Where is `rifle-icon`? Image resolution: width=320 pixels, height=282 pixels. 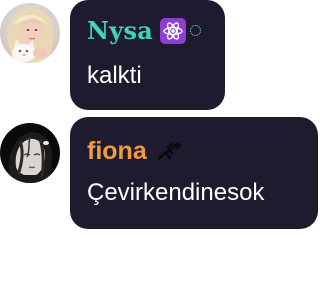
rifle-icon is located at coordinates (169, 153).